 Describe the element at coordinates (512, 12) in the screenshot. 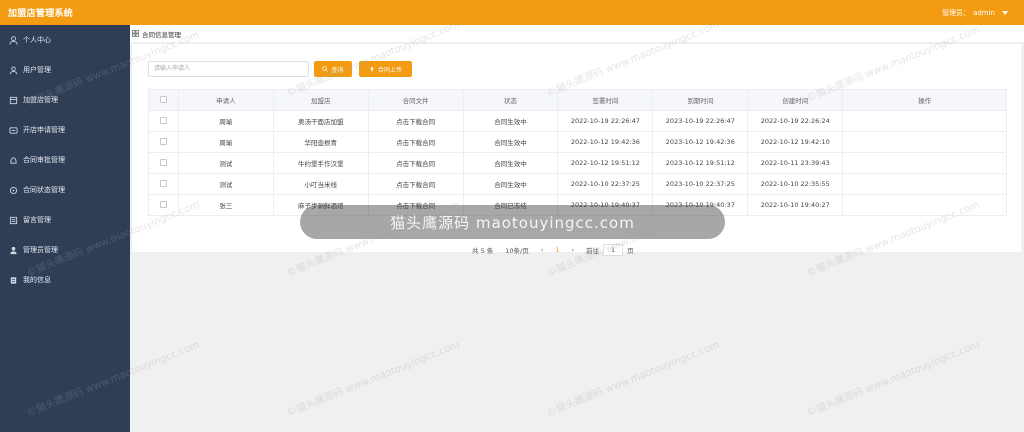

I see `top-bar: 加盟店管理系统 管理员： admin` at that location.